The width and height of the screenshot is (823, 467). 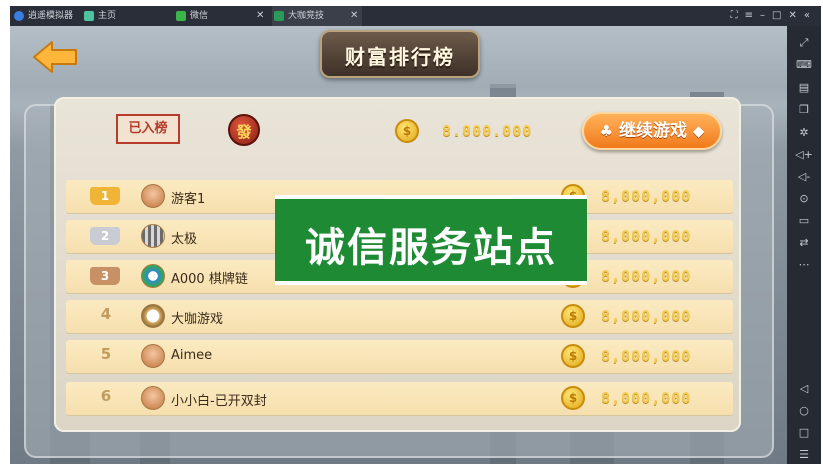 I want to click on window-controls: ⛶≡–□✕«, so click(x=774, y=16).